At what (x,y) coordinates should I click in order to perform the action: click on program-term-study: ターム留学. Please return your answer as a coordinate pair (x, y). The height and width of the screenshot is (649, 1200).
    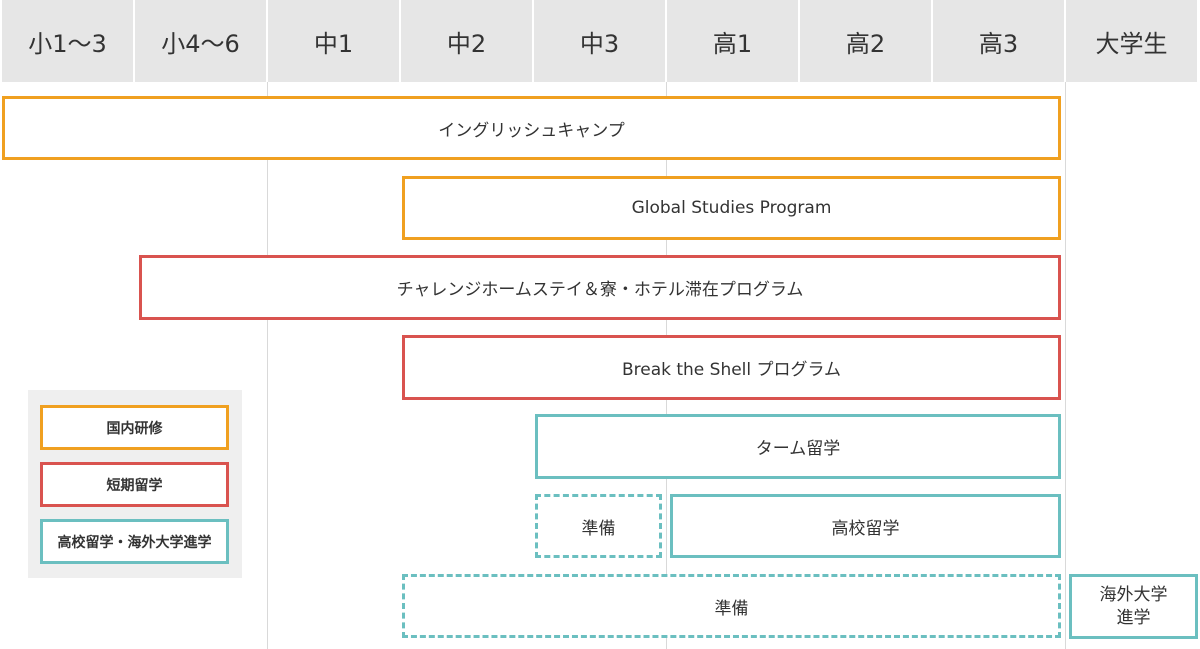
    Looking at the image, I should click on (798, 446).